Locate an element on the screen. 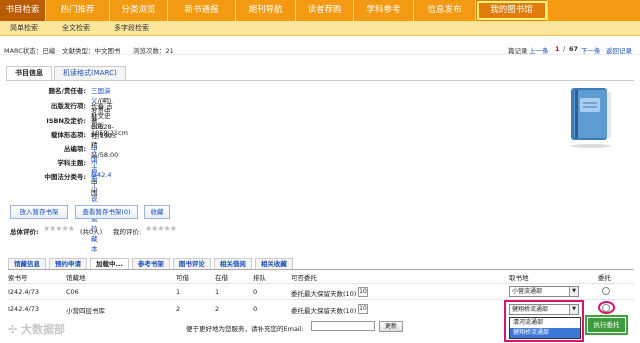 The width and height of the screenshot is (640, 343). my-rating-stars: ★★★★★ is located at coordinates (161, 228).